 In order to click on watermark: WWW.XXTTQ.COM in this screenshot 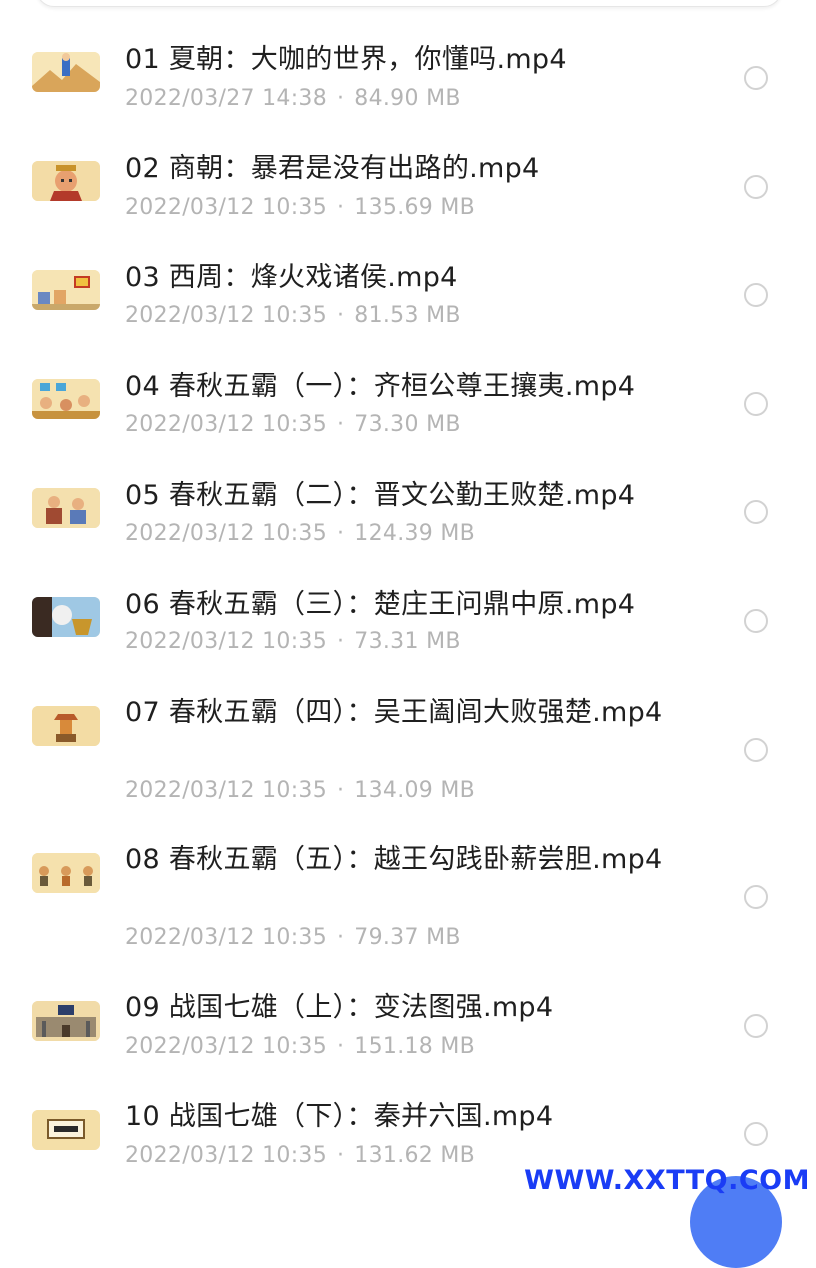, I will do `click(667, 1180)`.